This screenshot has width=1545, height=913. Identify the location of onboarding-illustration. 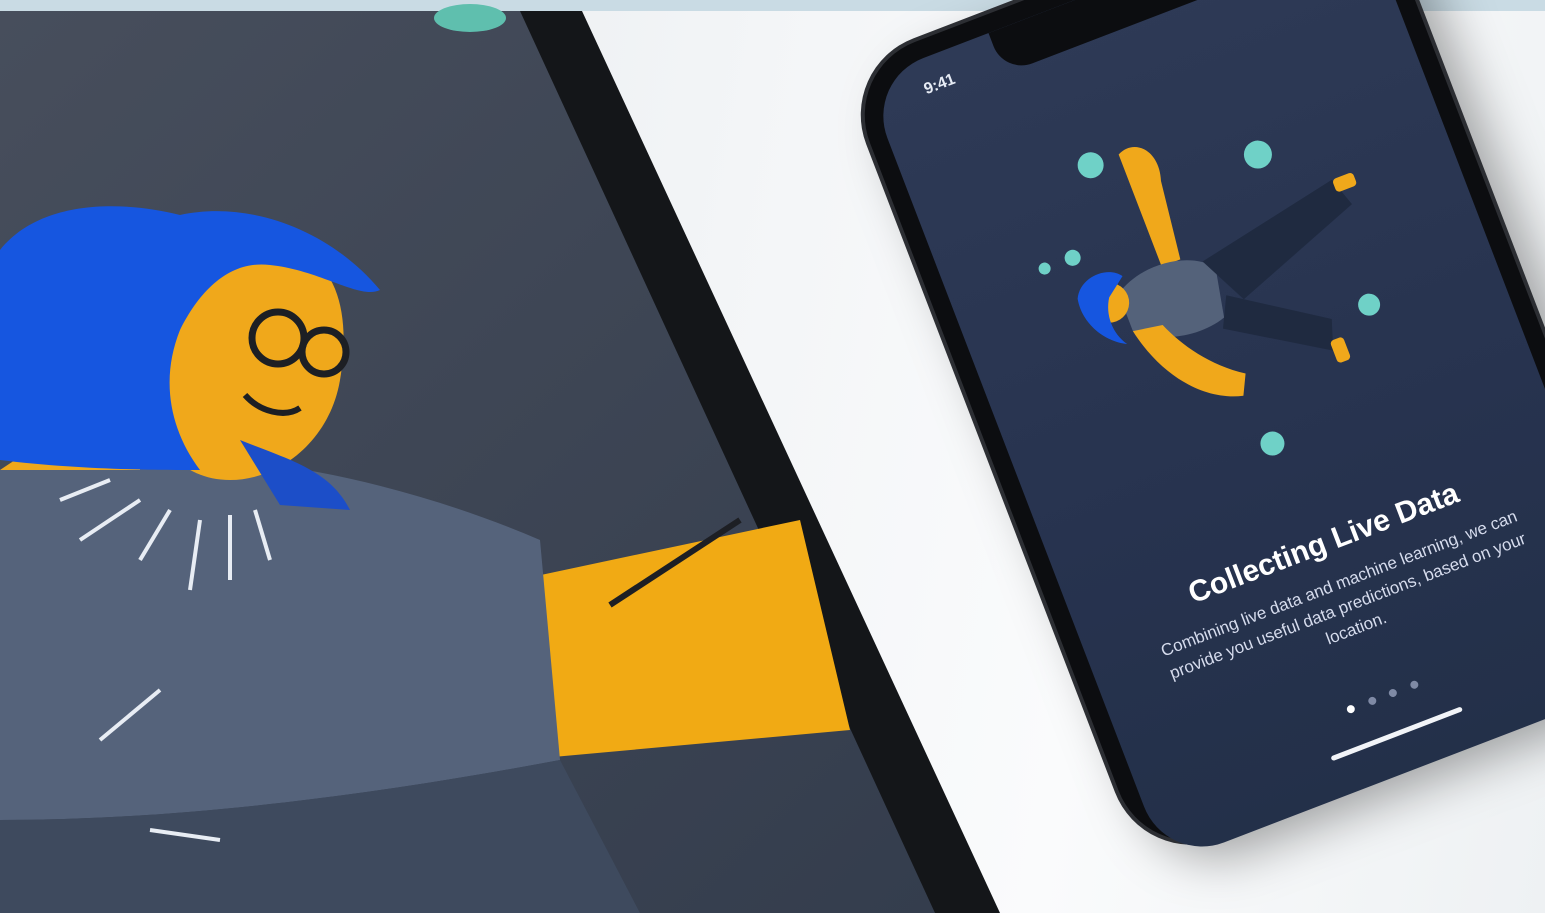
(1209, 298).